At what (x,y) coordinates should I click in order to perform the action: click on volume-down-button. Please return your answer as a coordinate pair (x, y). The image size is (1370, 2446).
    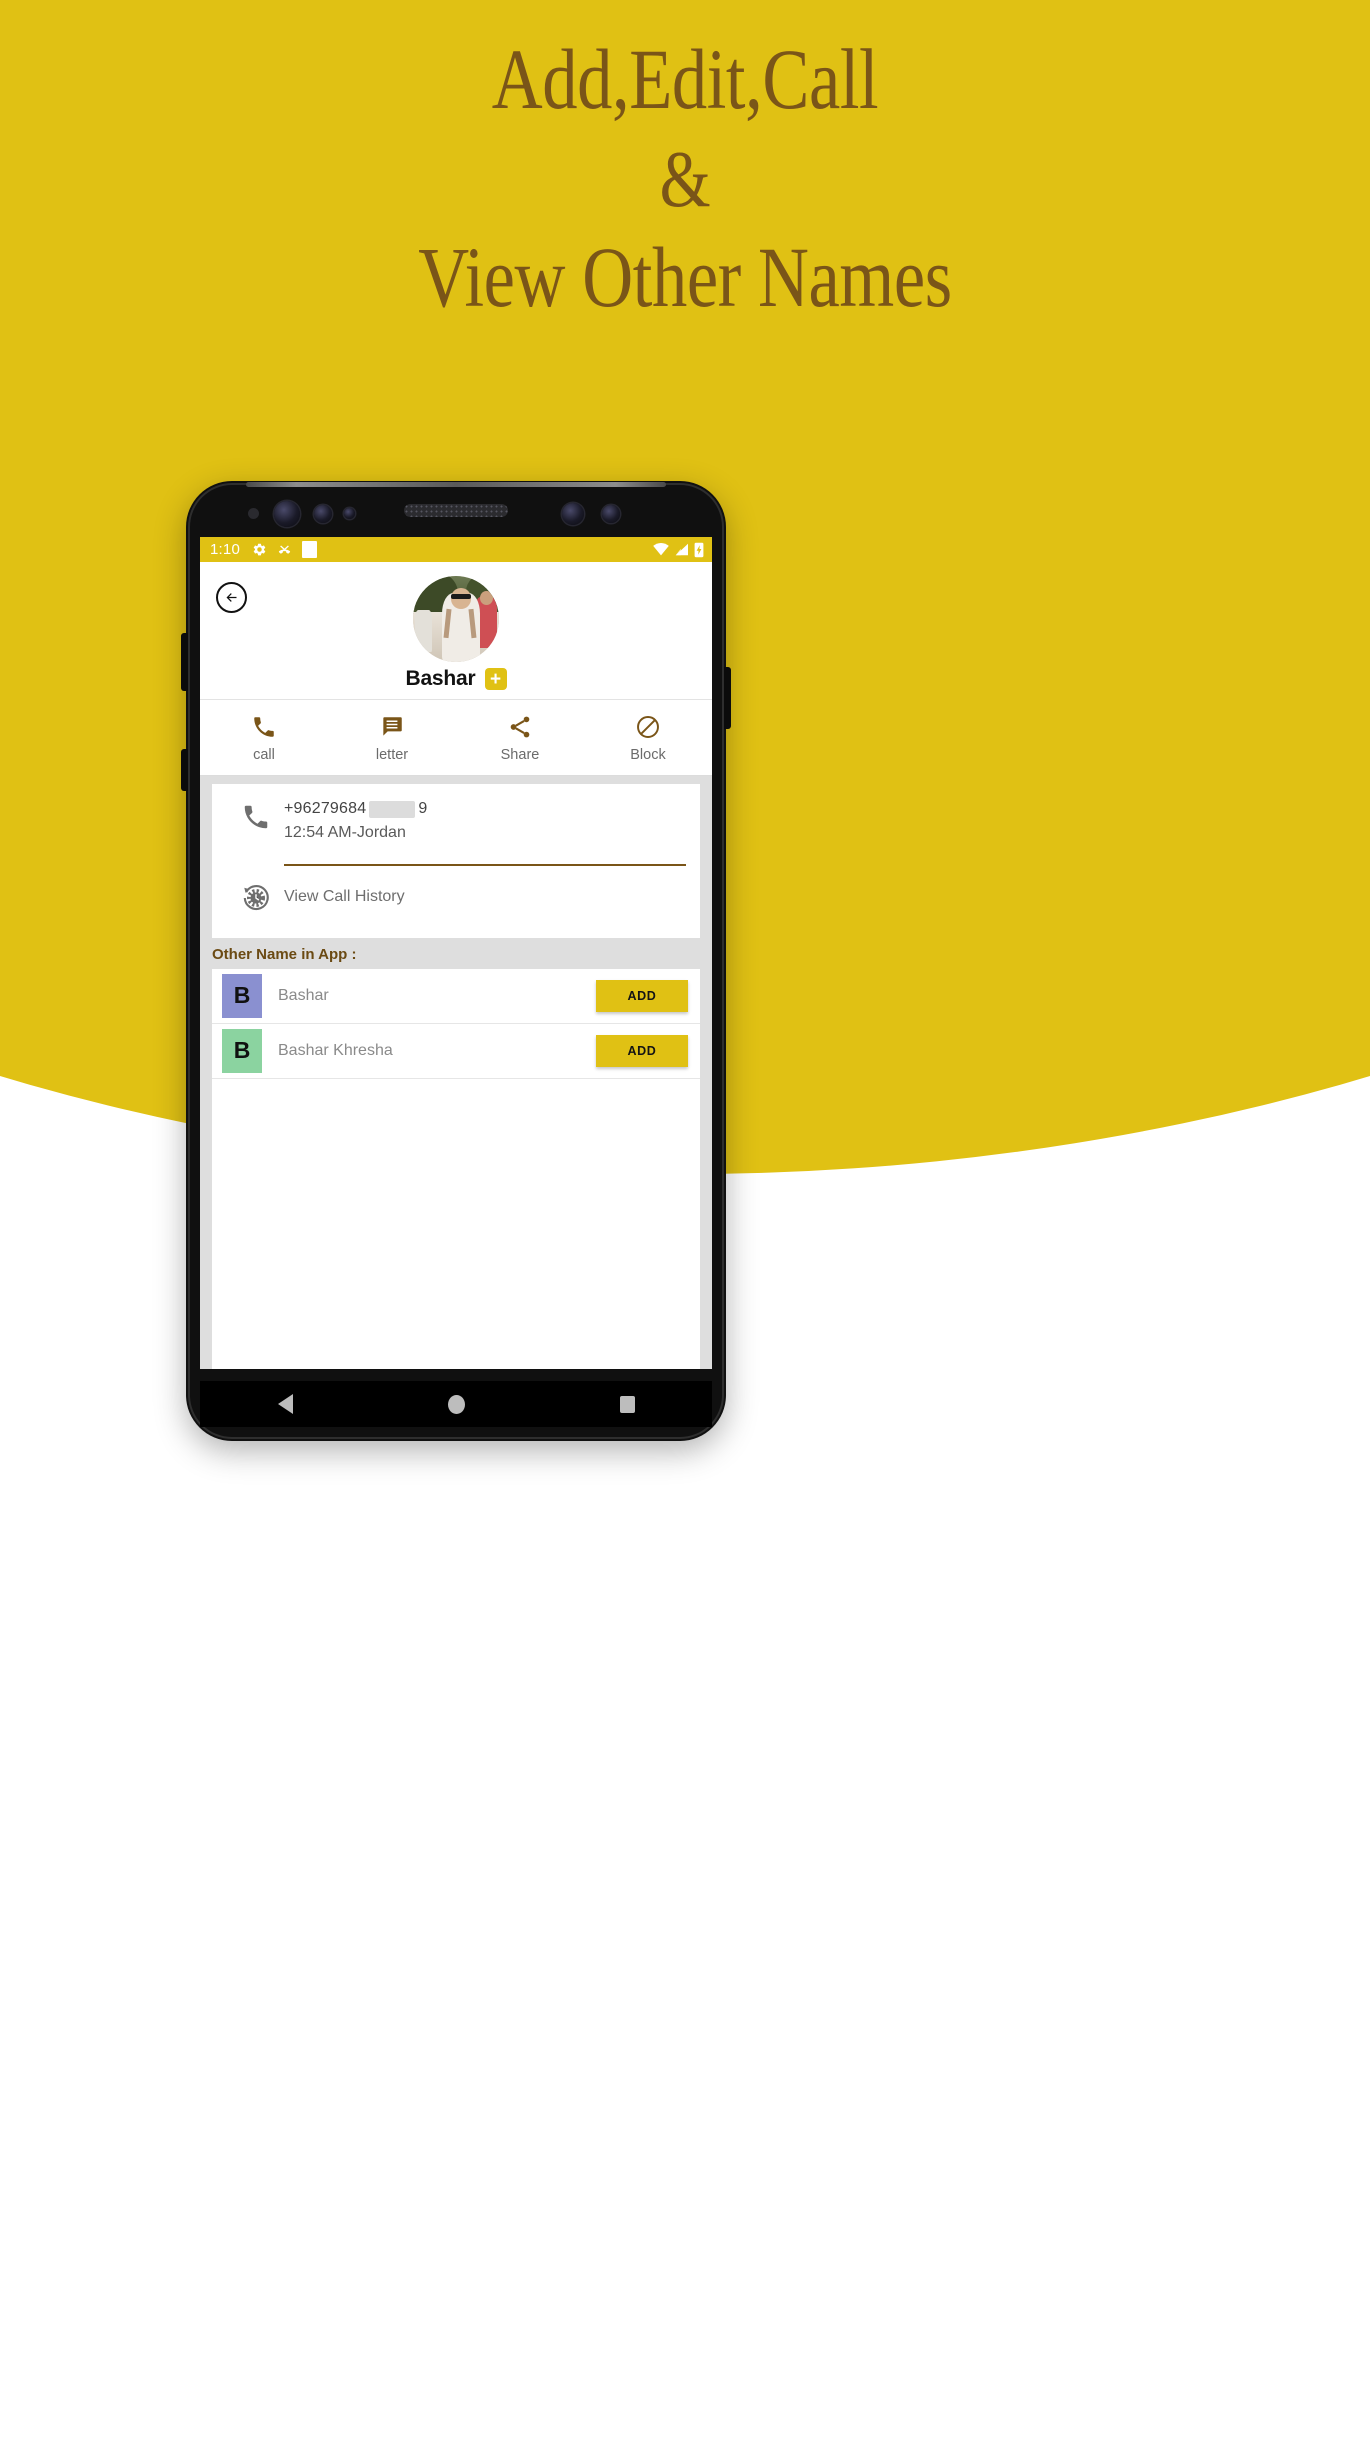
    Looking at the image, I should click on (184, 770).